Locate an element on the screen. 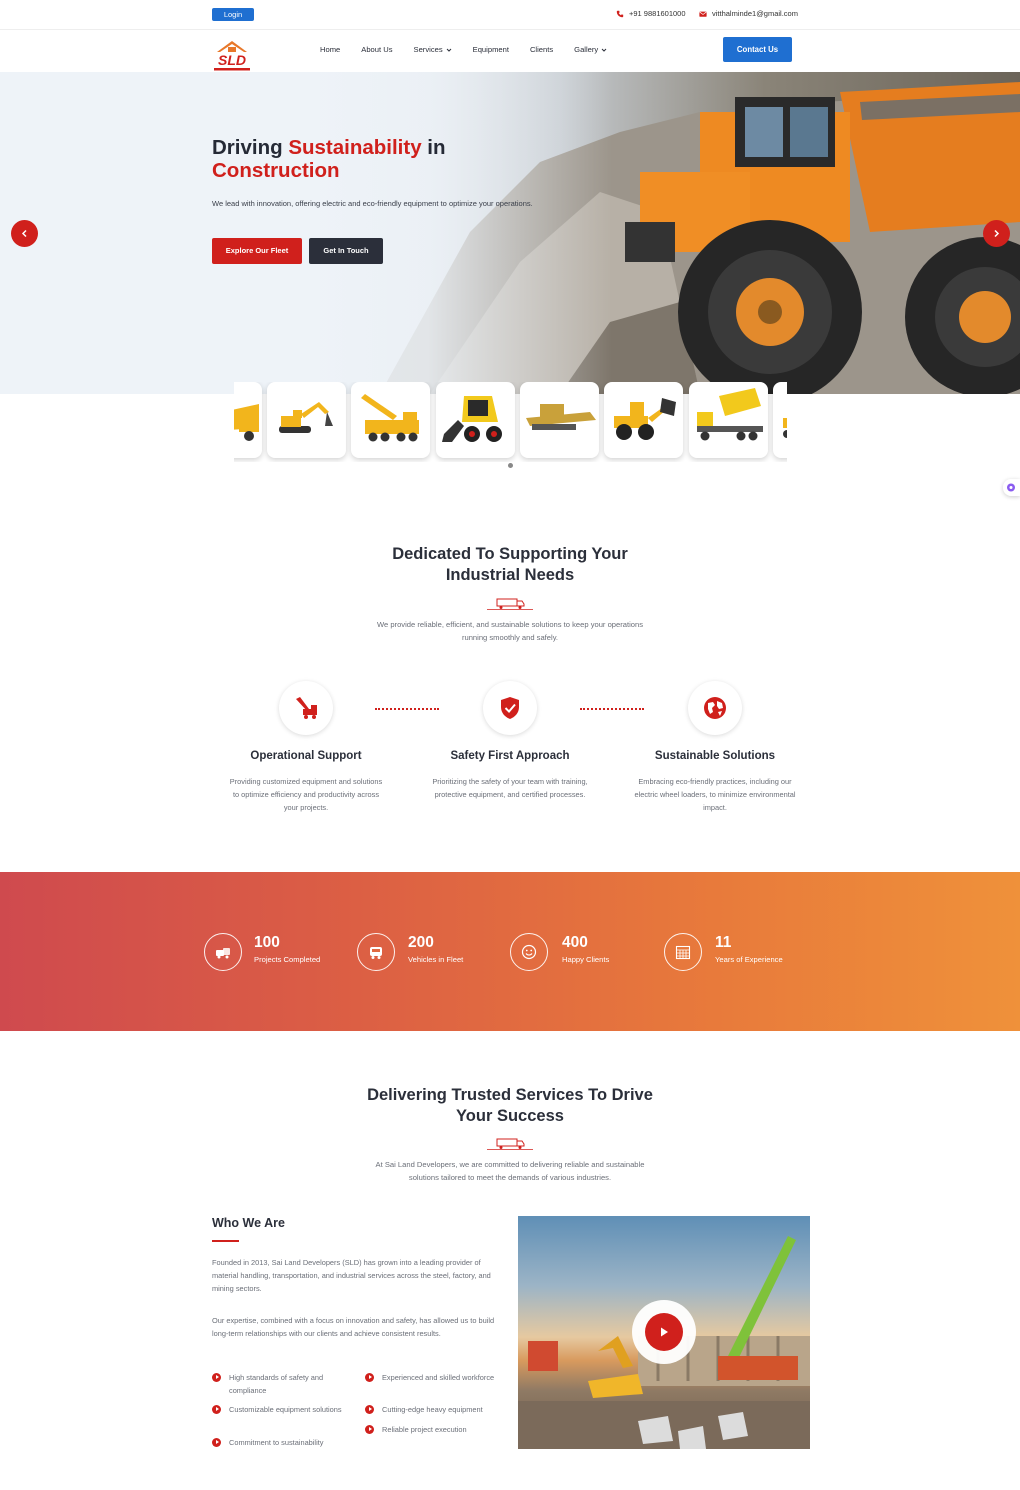 The image size is (1020, 1490). phone-contact: +91 9881601000 is located at coordinates (651, 13).